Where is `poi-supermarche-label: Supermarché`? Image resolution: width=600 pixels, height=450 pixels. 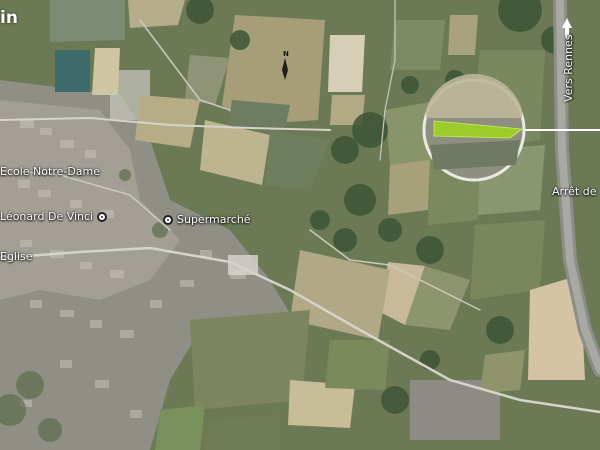
poi-supermarche-label: Supermarché is located at coordinates (214, 219).